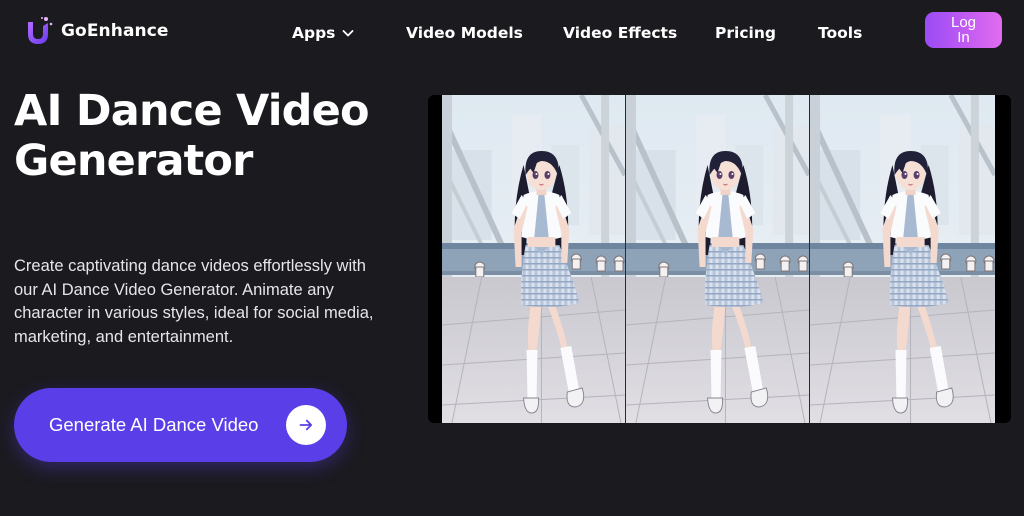 The height and width of the screenshot is (516, 1024). Describe the element at coordinates (348, 33) in the screenshot. I see `chevron-down-icon` at that location.